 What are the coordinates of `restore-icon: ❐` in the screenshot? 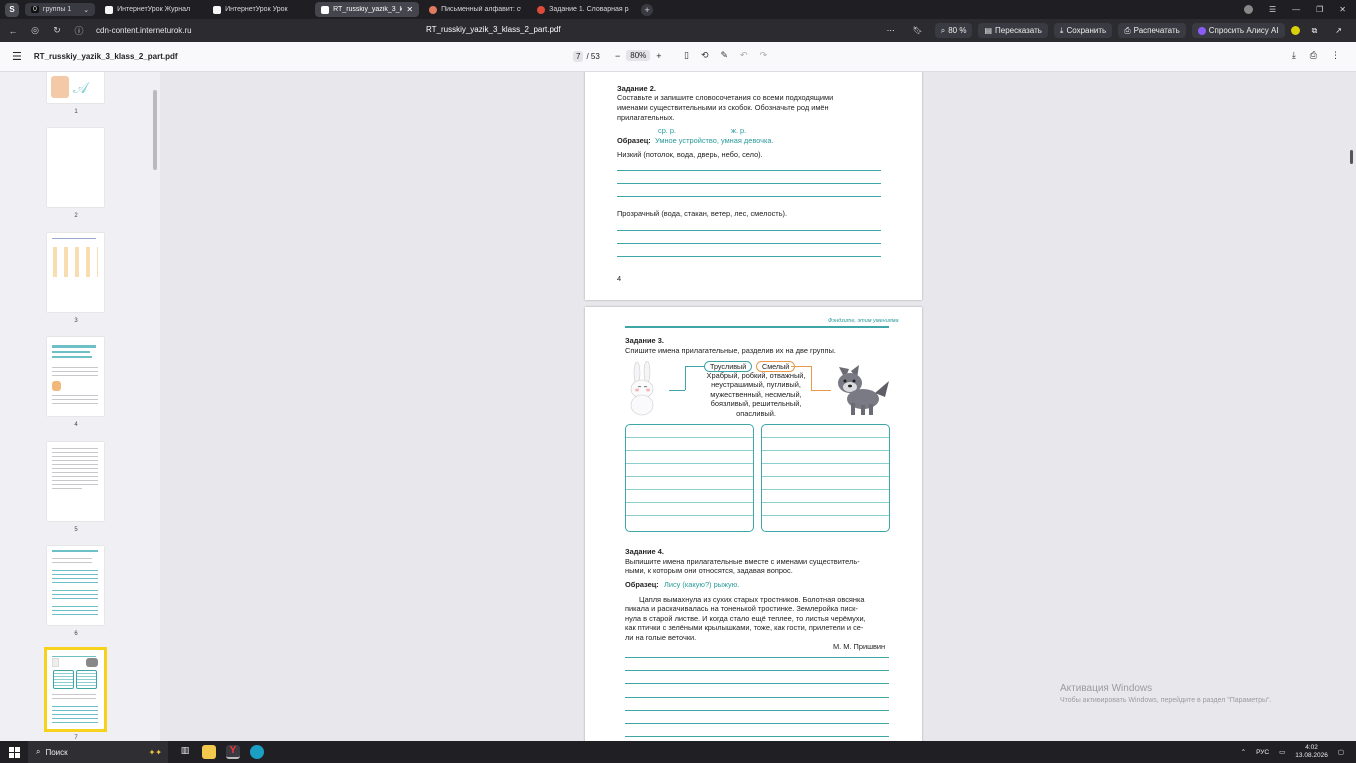 It's located at (1319, 9).